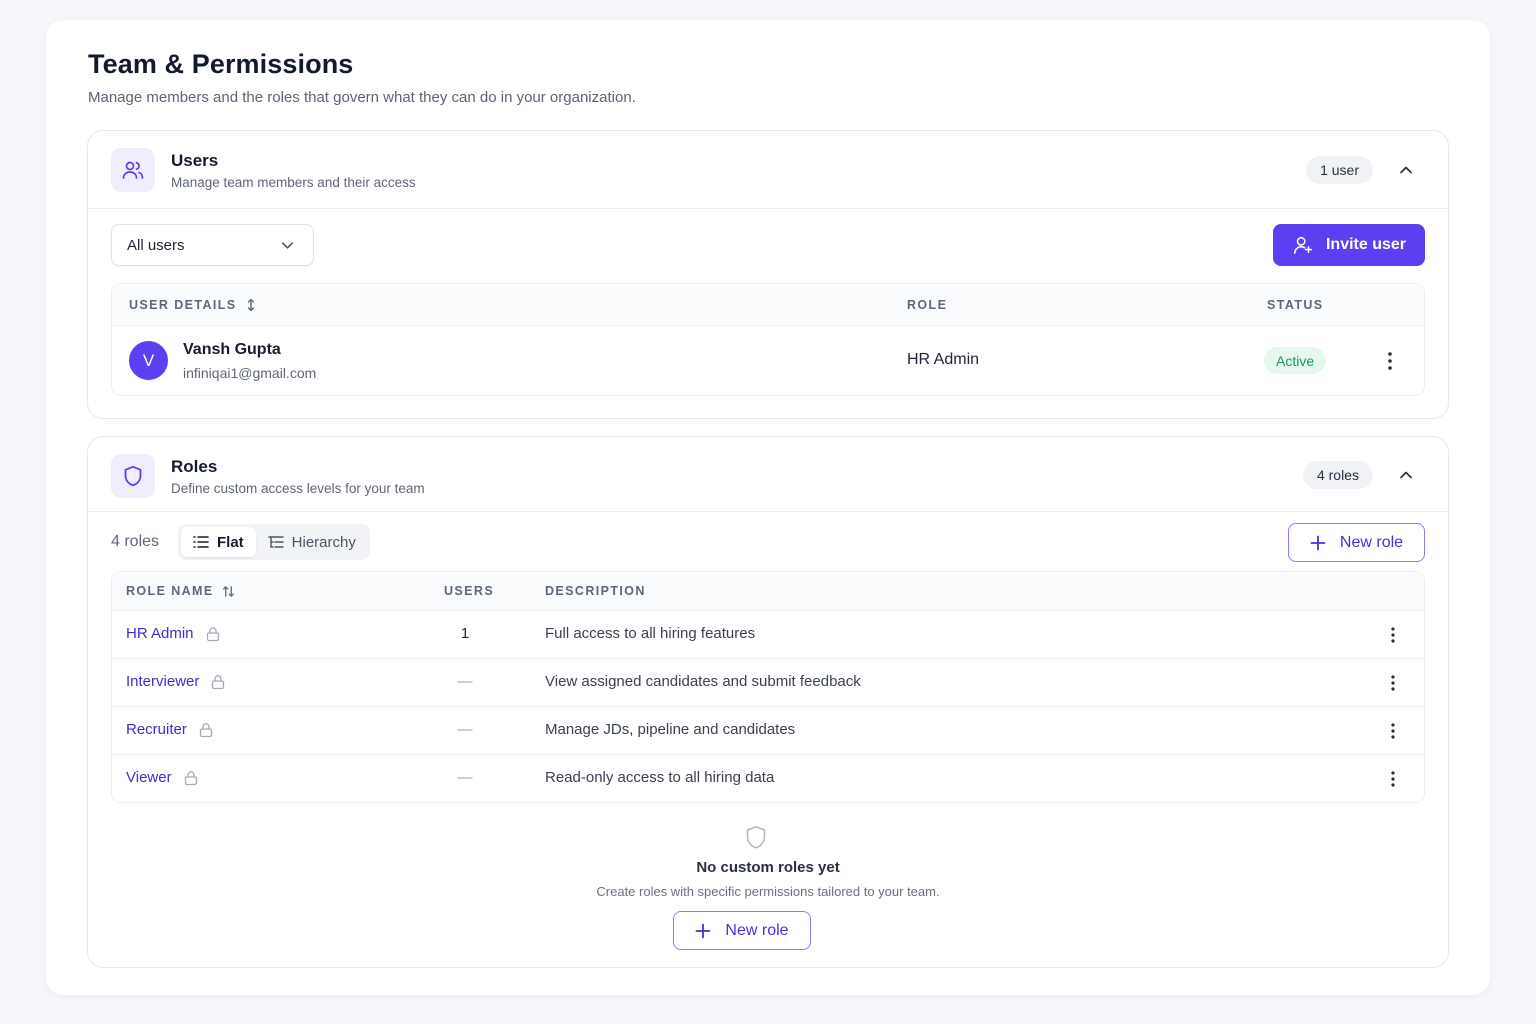 This screenshot has height=1024, width=1536. Describe the element at coordinates (1337, 475) in the screenshot. I see `roles-count-badge: 4 roles` at that location.